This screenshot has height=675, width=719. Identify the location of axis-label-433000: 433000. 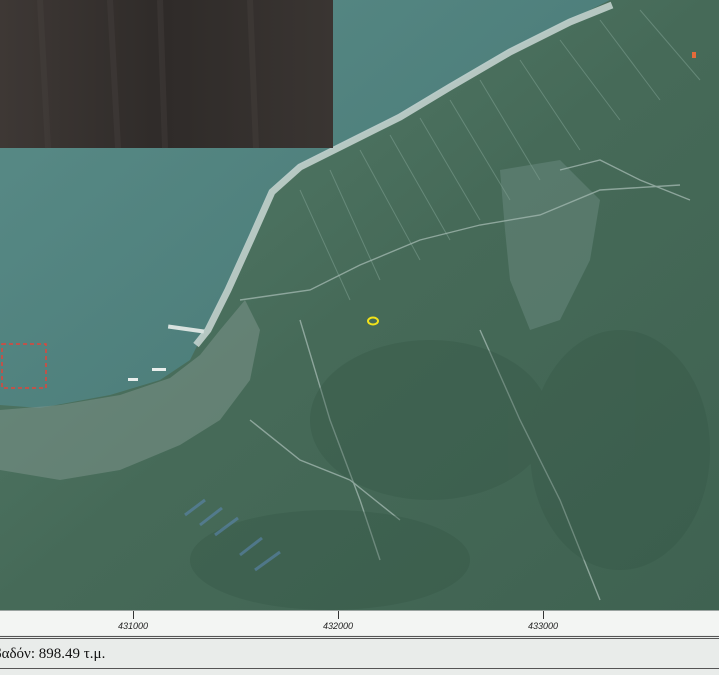
(543, 626).